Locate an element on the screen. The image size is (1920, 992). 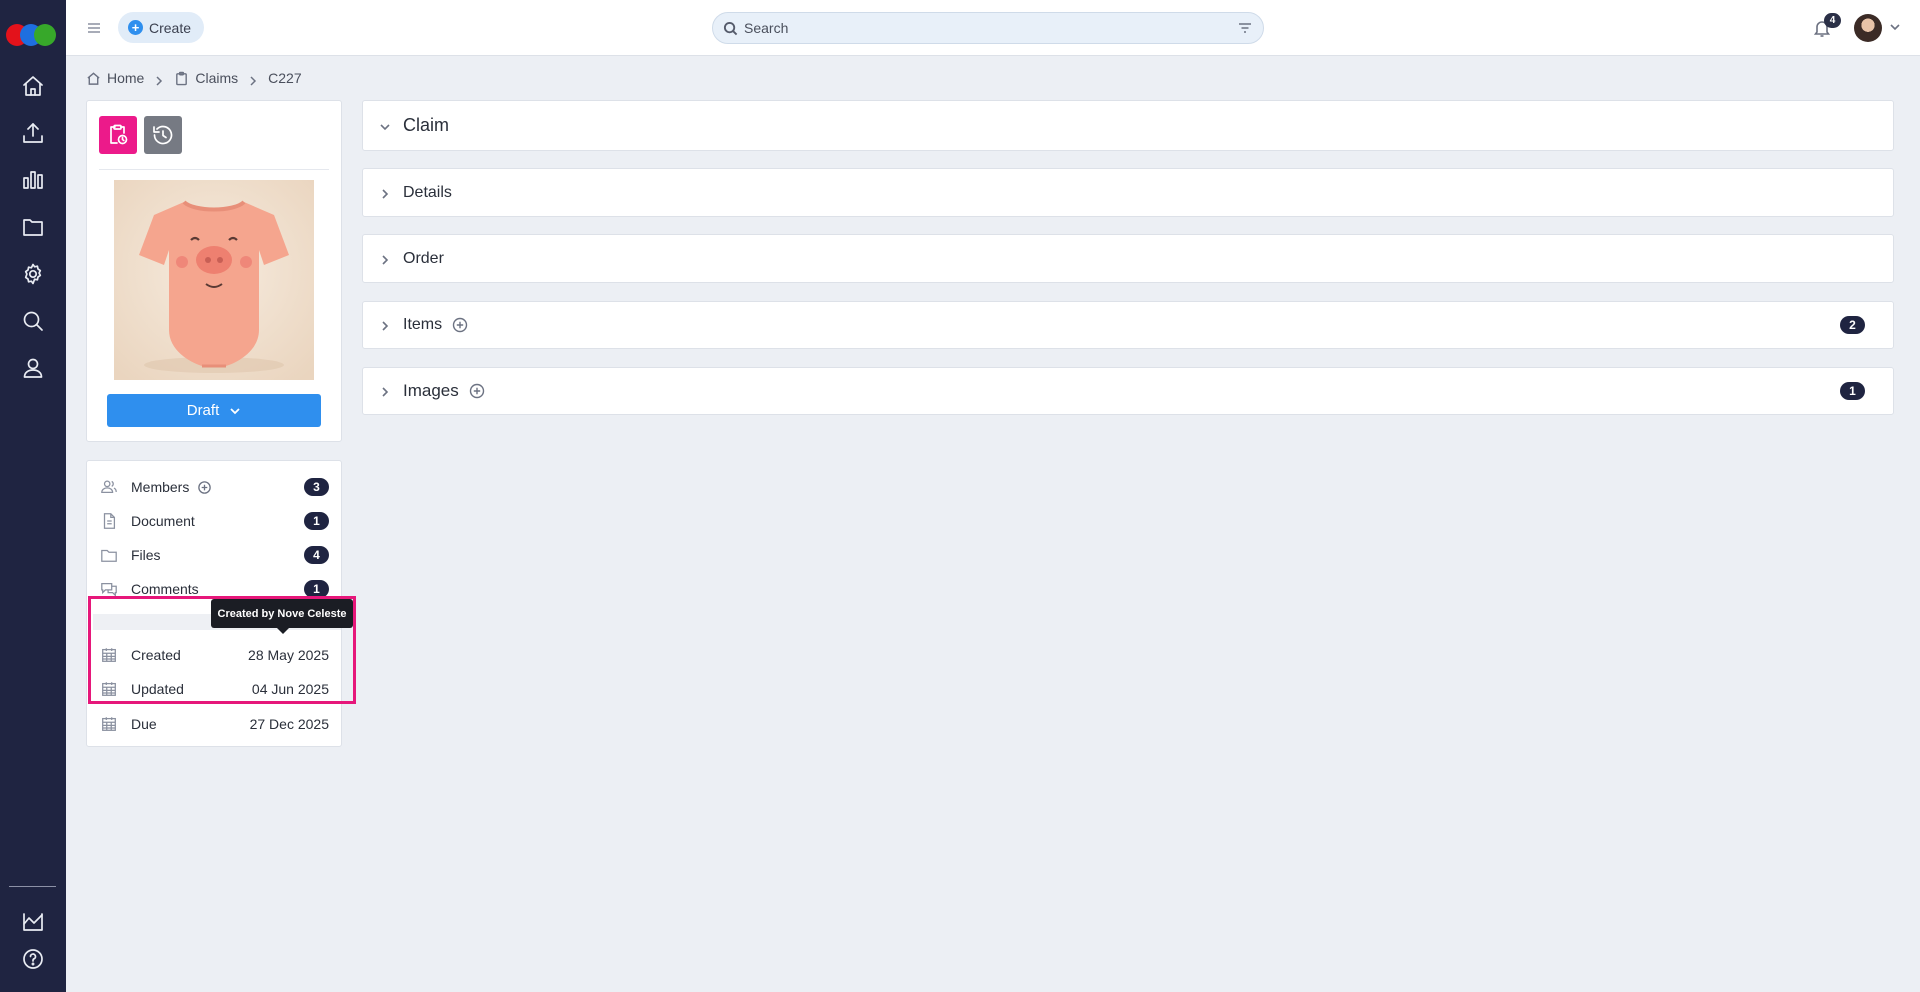
hamburger-menu-icon is located at coordinates (94, 28).